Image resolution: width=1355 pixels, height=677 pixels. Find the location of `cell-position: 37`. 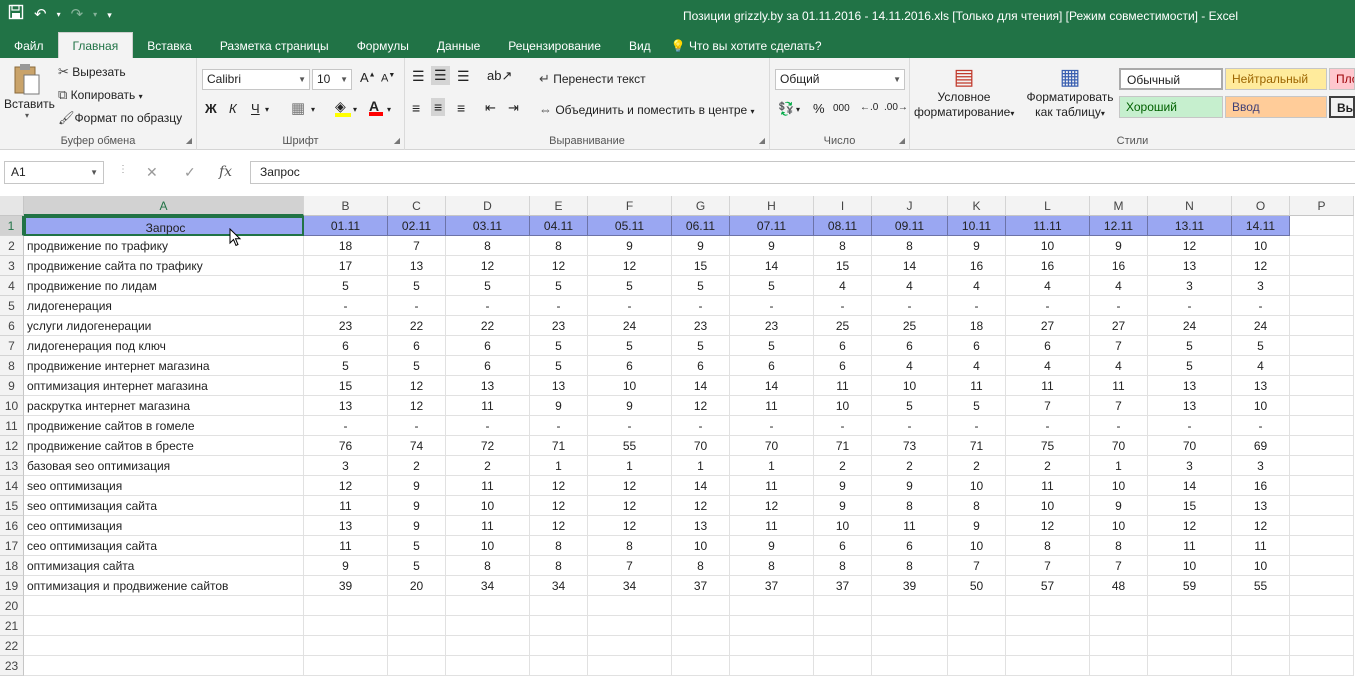

cell-position: 37 is located at coordinates (772, 586).